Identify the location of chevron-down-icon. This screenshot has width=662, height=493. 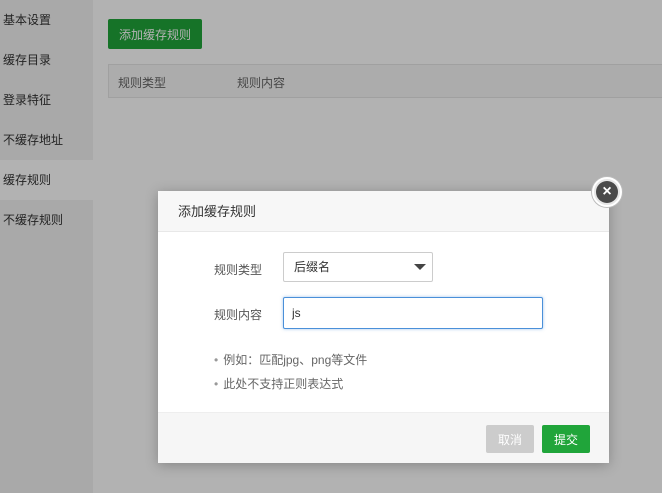
(420, 267).